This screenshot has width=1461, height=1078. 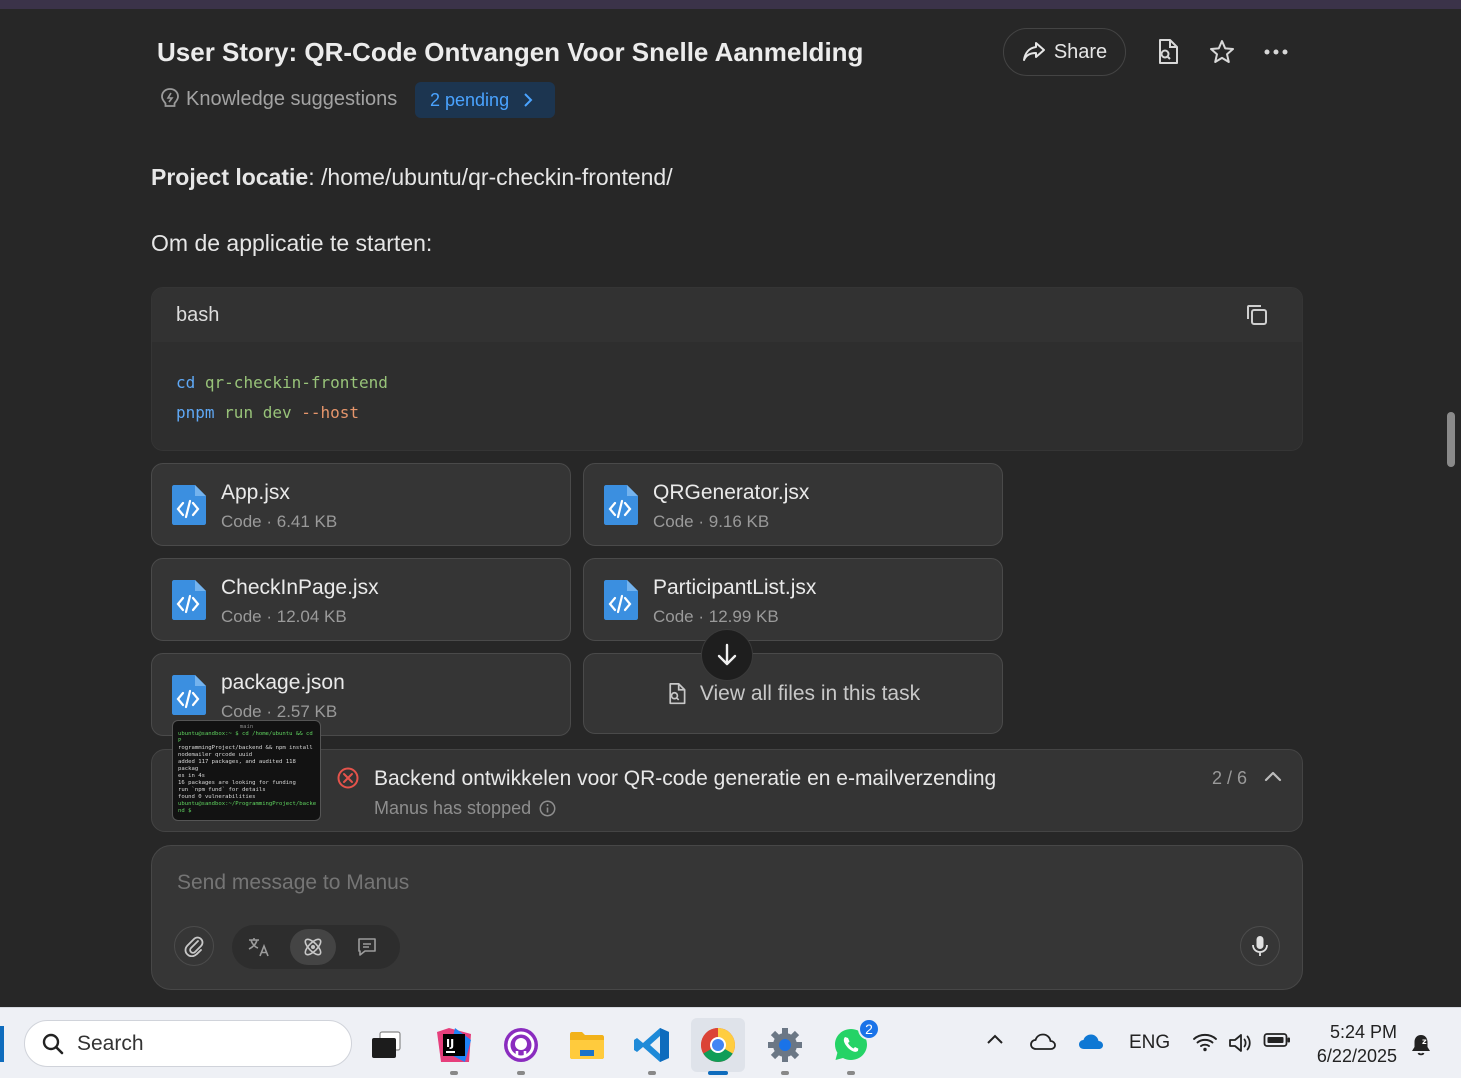 I want to click on gear-icon, so click(x=785, y=1045).